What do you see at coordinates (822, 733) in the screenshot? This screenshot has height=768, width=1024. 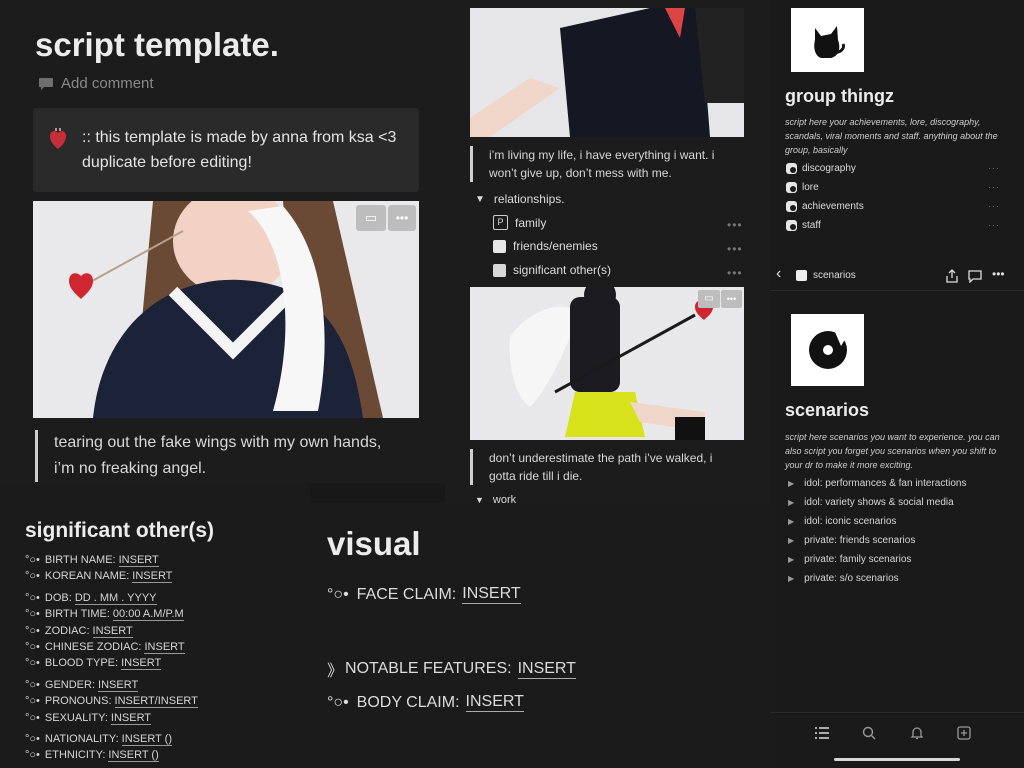 I see `list-icon` at bounding box center [822, 733].